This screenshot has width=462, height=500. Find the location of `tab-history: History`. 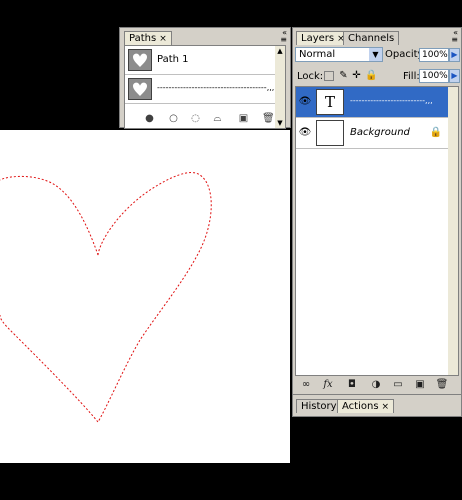

tab-history: History is located at coordinates (319, 406).